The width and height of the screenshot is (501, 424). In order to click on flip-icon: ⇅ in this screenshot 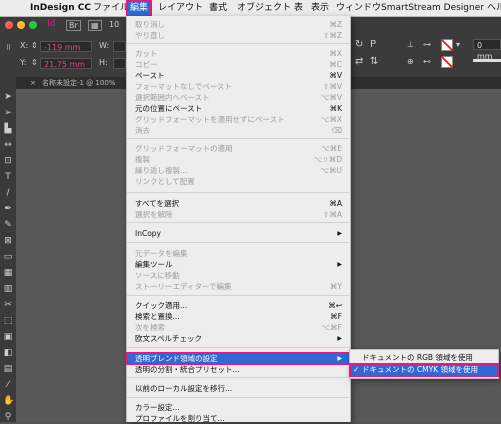, I will do `click(374, 61)`.